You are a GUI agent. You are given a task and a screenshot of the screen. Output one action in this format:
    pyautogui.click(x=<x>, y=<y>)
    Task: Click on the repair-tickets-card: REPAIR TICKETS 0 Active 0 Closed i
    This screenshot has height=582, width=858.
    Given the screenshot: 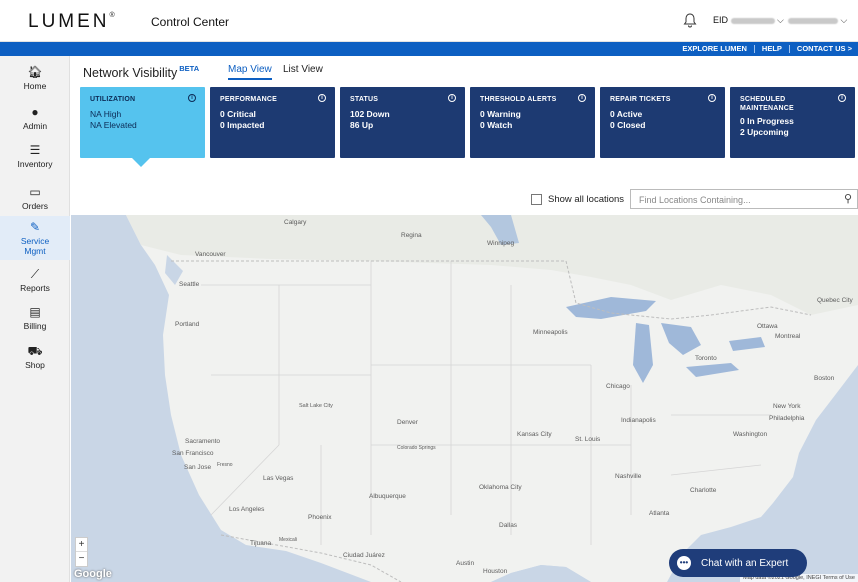 What is the action you would take?
    pyautogui.click(x=662, y=122)
    